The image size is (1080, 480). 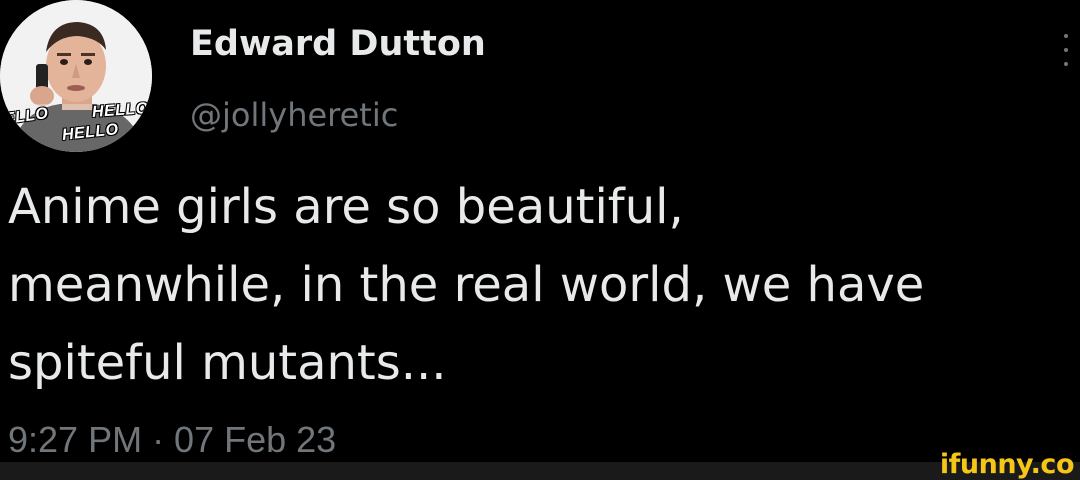 I want to click on author-handle: @jollyheretic, so click(x=294, y=115).